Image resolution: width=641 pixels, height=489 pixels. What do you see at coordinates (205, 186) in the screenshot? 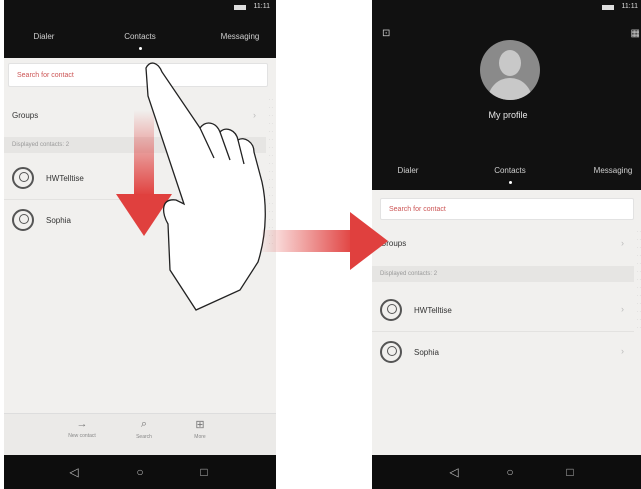
I see `hand-pointer-icon` at bounding box center [205, 186].